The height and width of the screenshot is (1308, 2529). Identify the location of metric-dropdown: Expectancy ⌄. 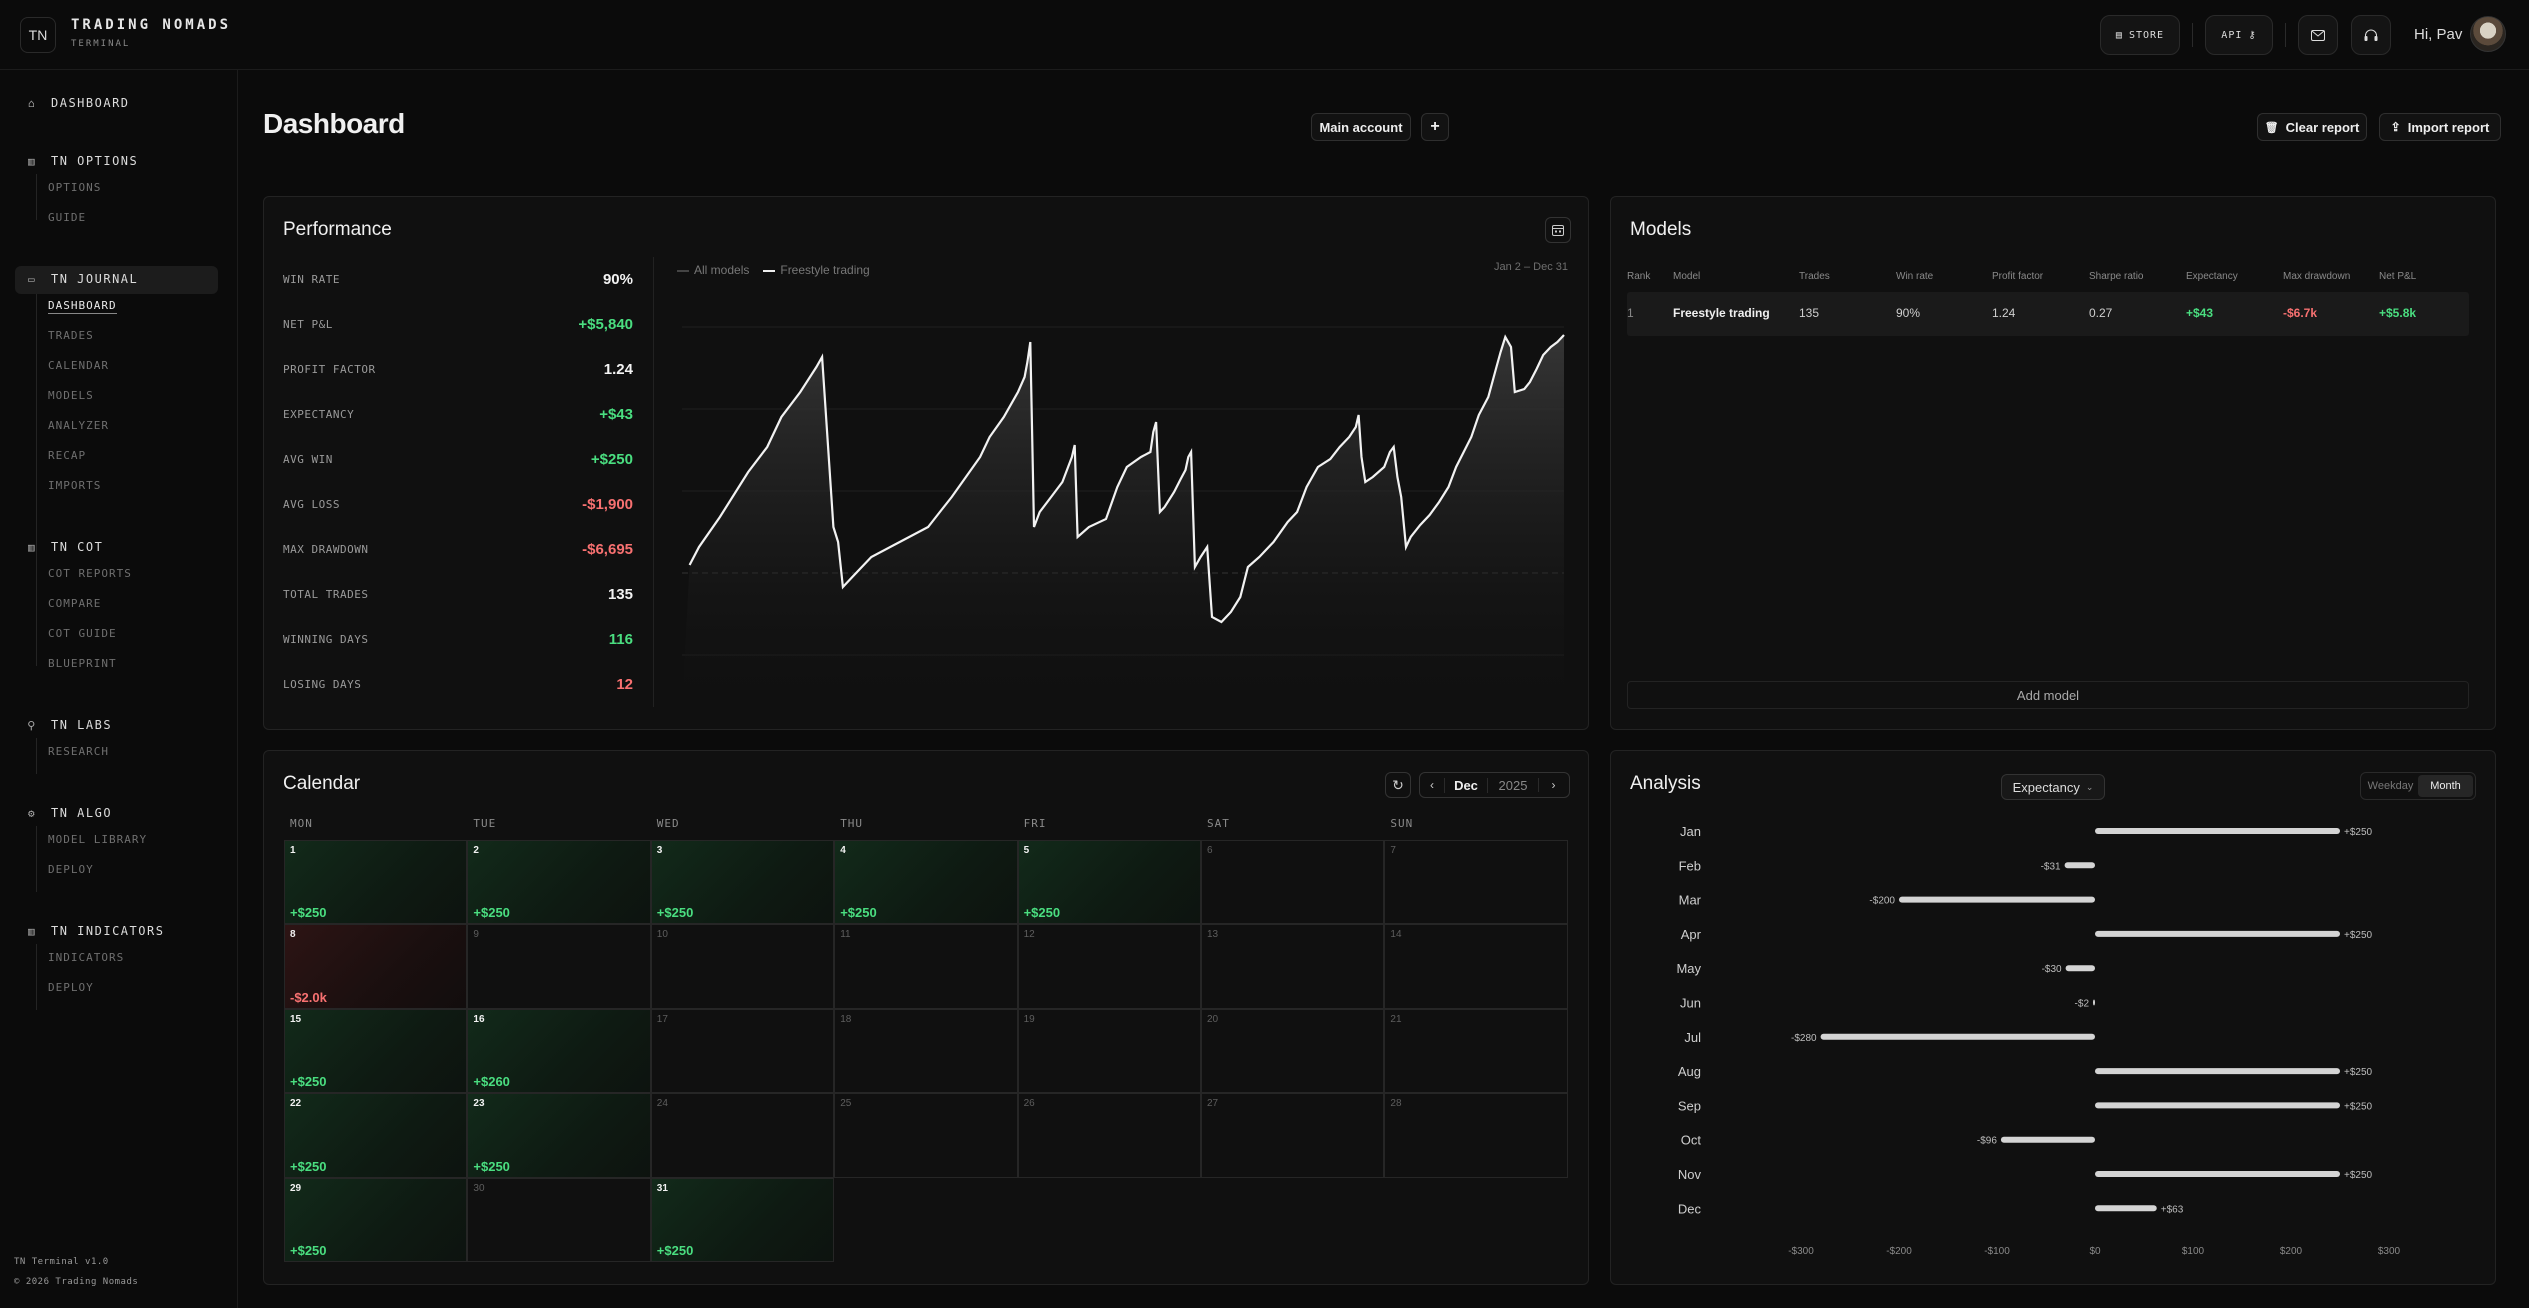
(2053, 787).